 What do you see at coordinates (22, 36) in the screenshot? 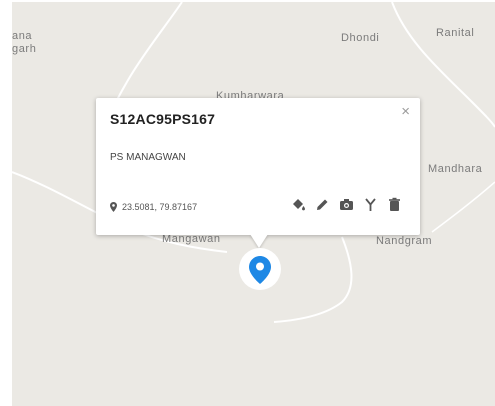
I see `place-label-ana: ana` at bounding box center [22, 36].